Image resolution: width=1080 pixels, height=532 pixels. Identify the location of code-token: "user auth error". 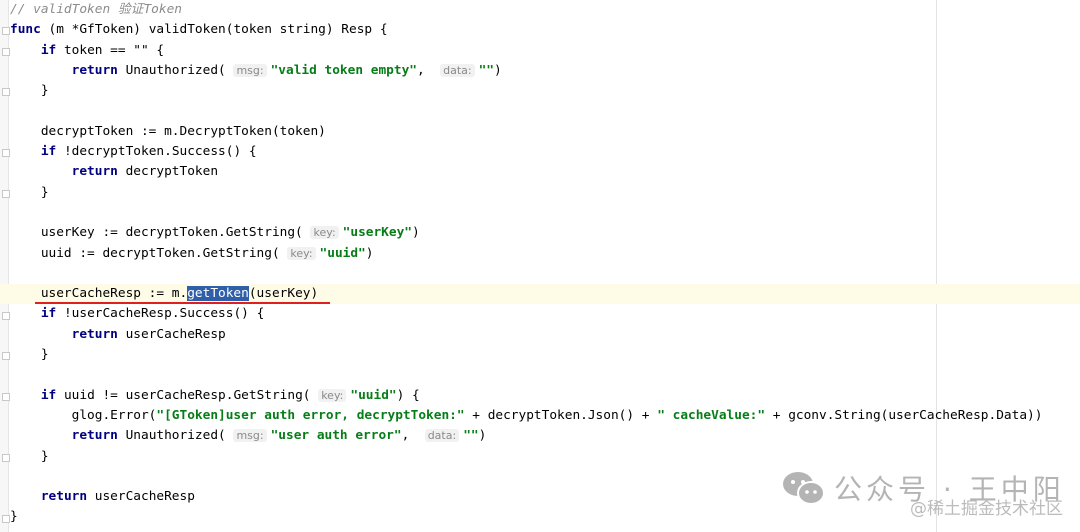
(336, 436).